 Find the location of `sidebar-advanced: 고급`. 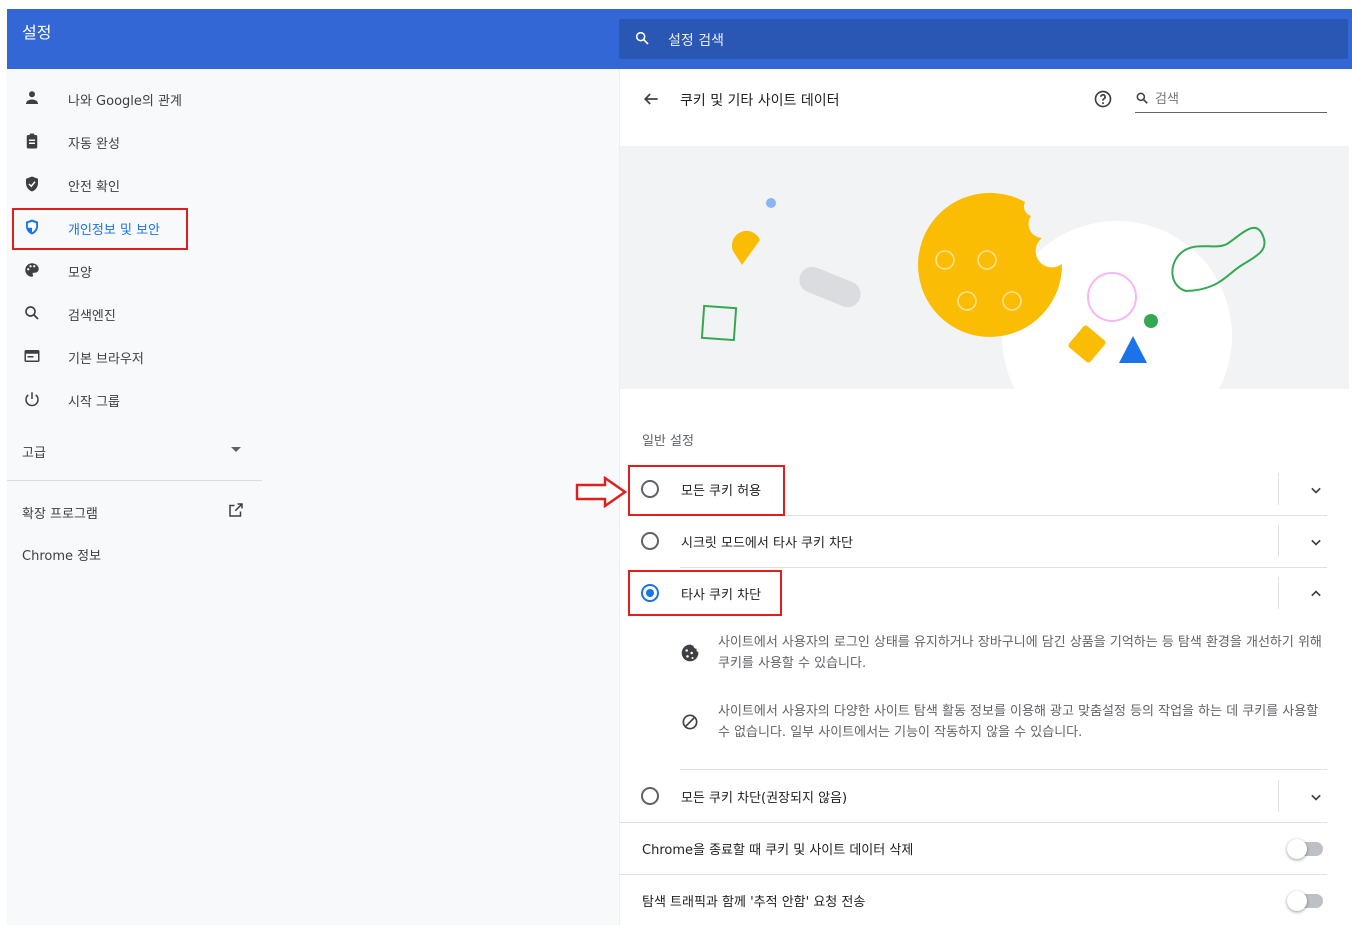

sidebar-advanced: 고급 is located at coordinates (34, 451).